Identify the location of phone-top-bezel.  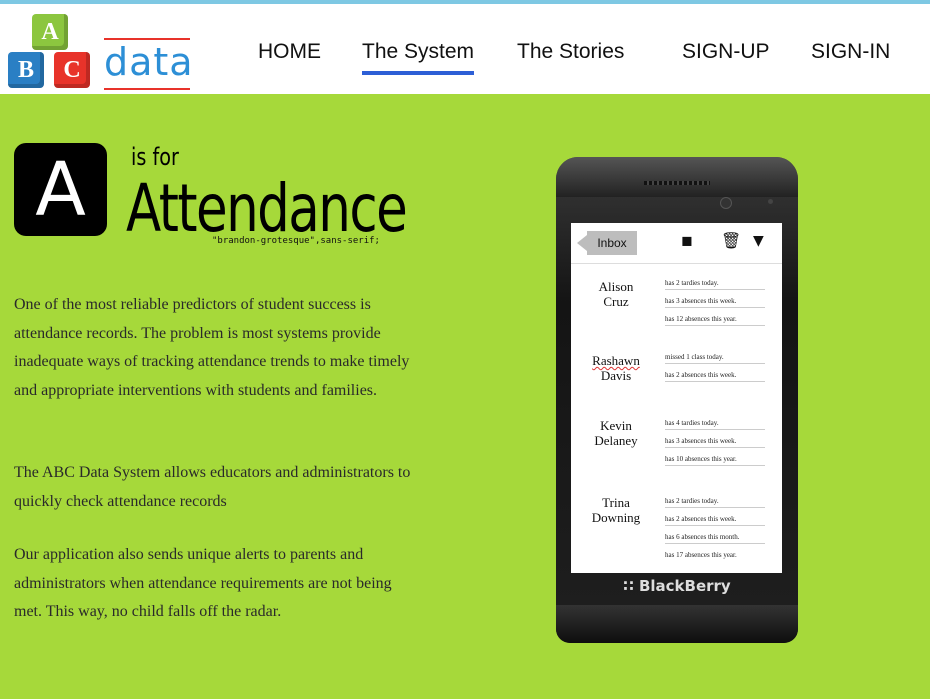
(677, 177).